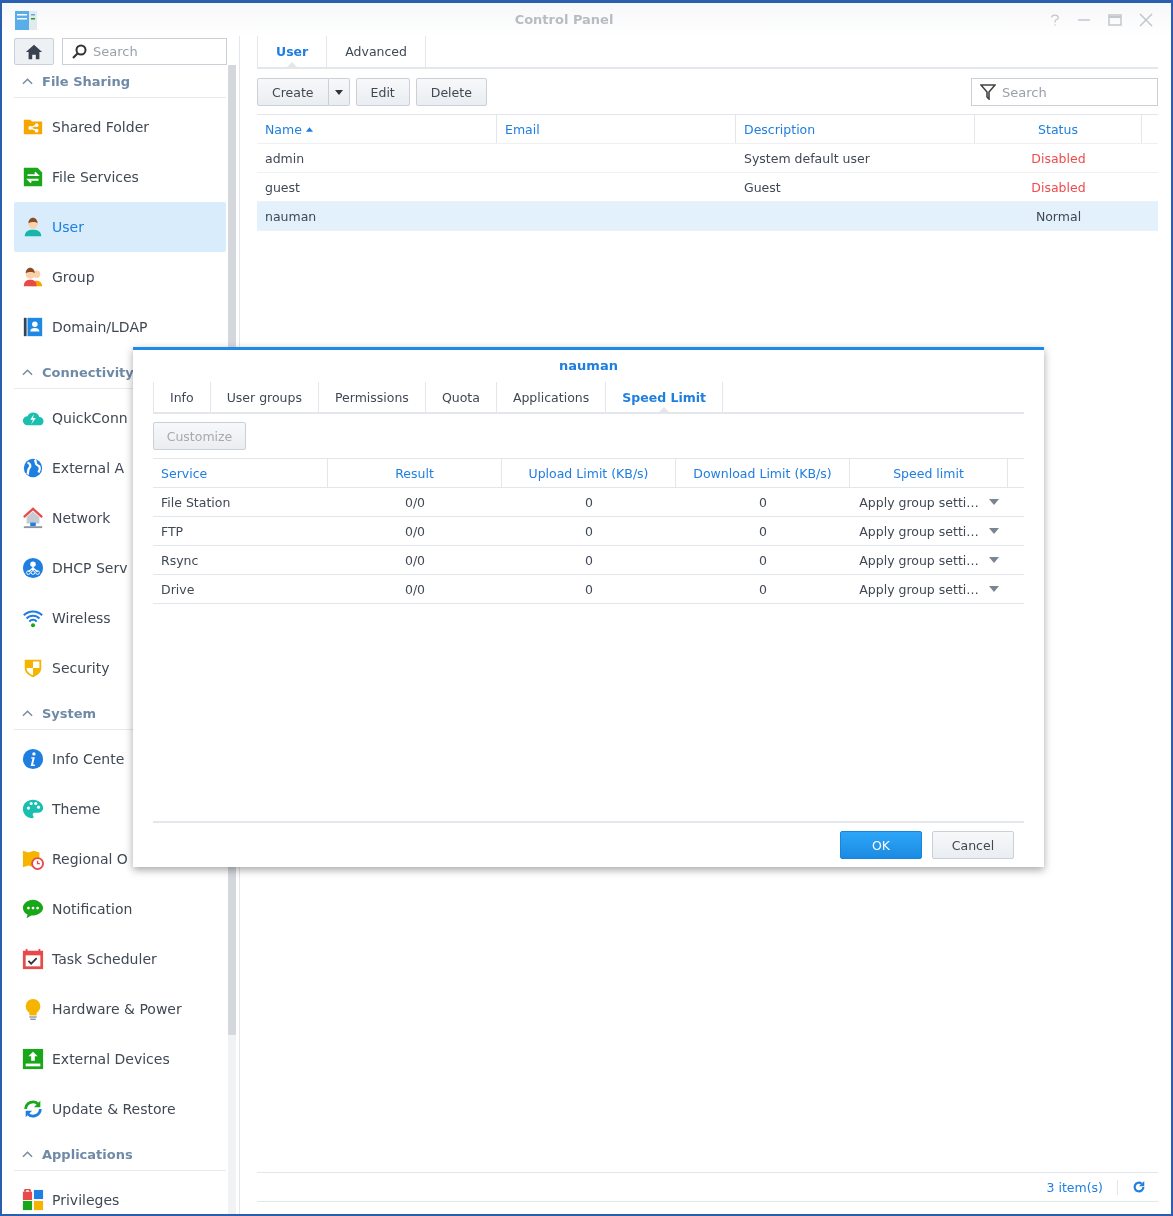 The width and height of the screenshot is (1173, 1216). Describe the element at coordinates (33, 1059) in the screenshot. I see `upload-icon` at that location.